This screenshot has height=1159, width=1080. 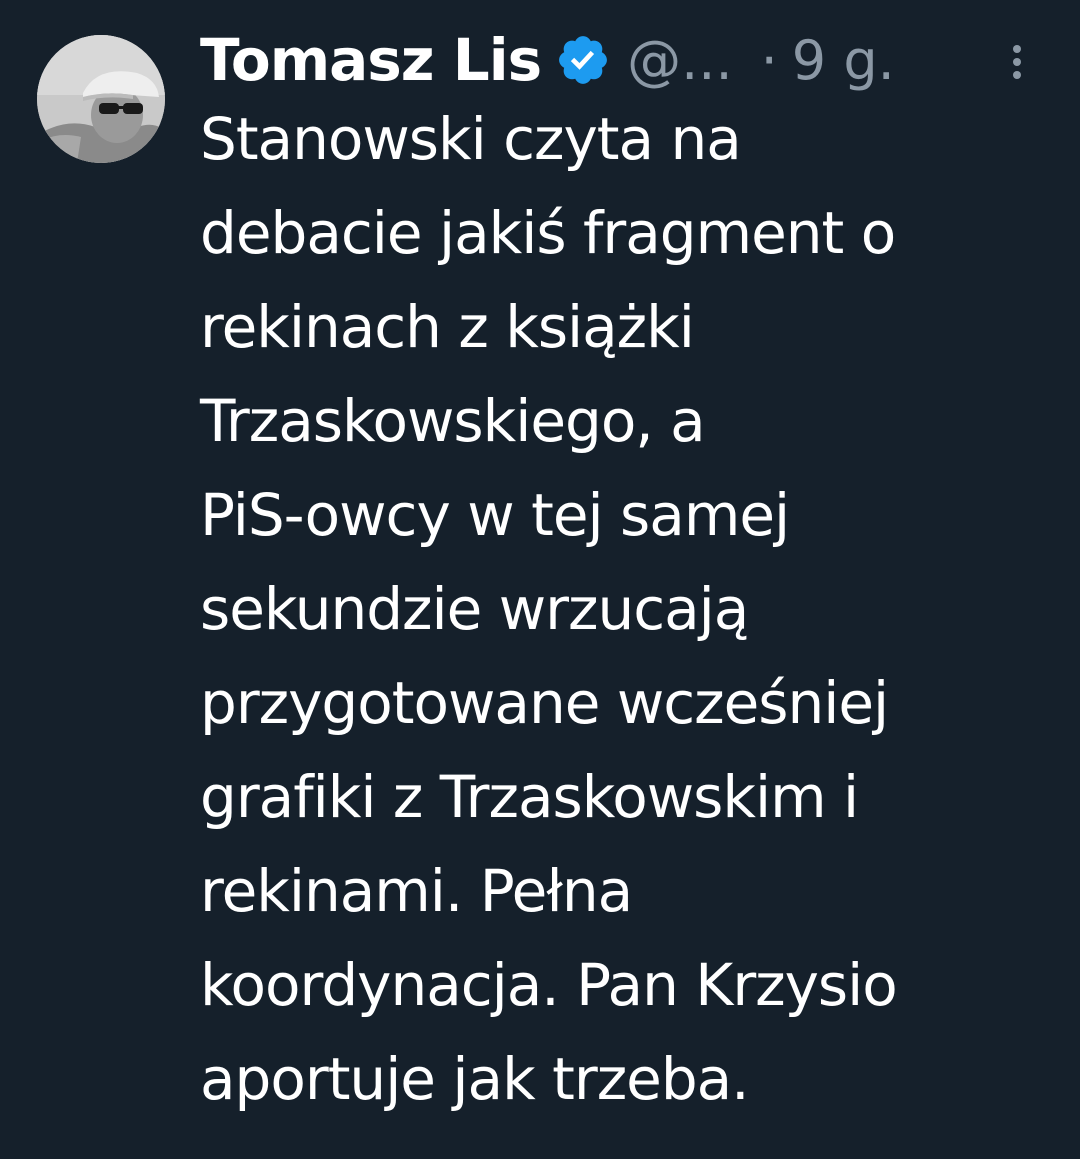 What do you see at coordinates (625, 60) in the screenshot?
I see `tweet-header: Tomasz Lis @... · 9 g.` at bounding box center [625, 60].